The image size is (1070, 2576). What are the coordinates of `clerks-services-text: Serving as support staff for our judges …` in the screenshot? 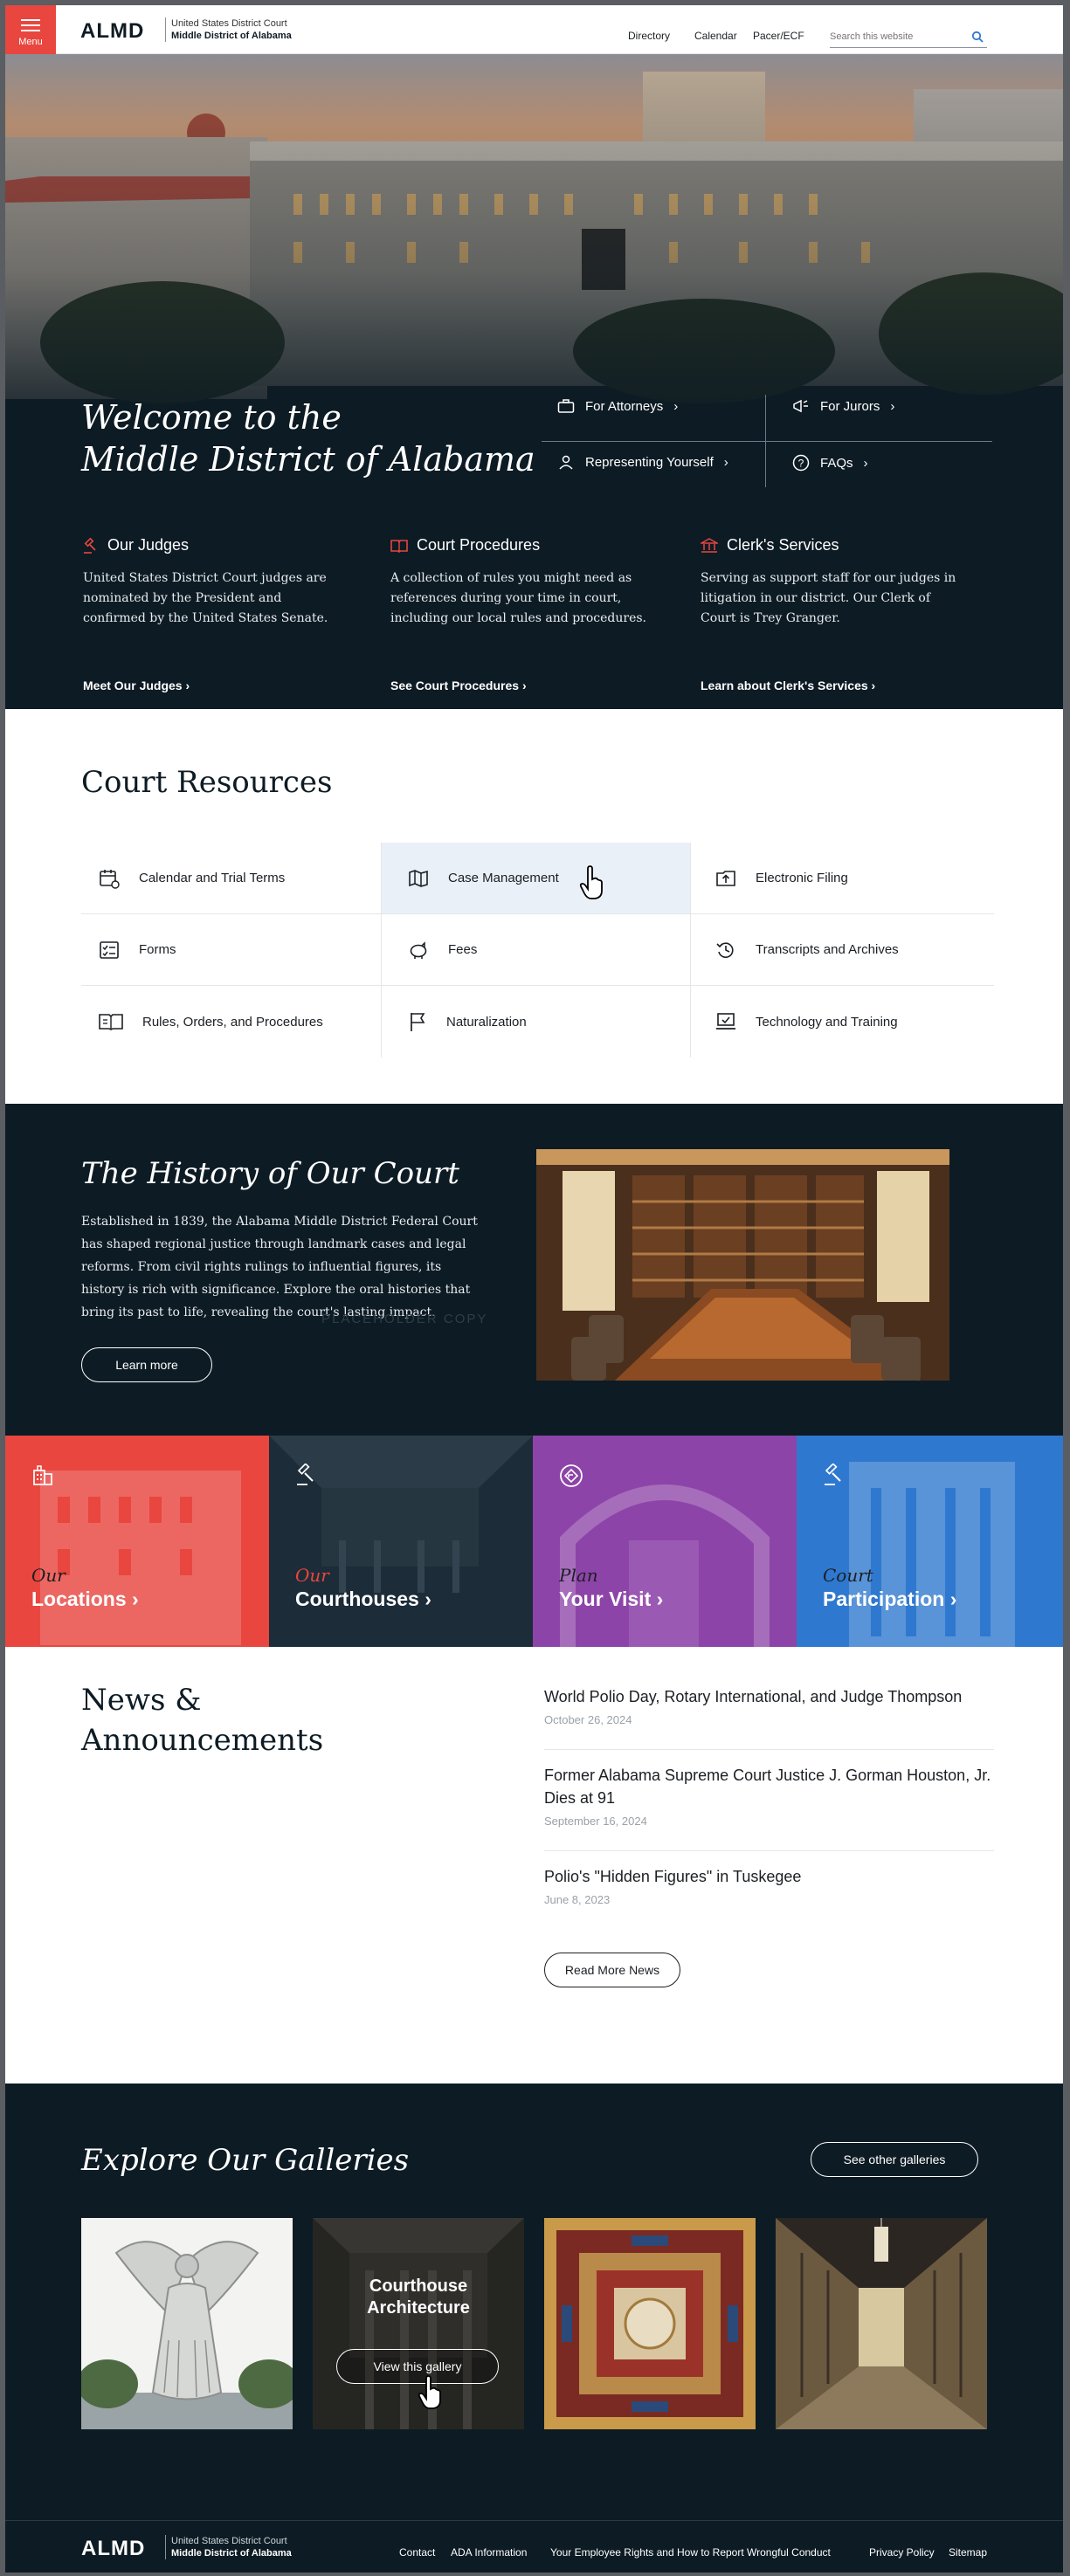 It's located at (828, 598).